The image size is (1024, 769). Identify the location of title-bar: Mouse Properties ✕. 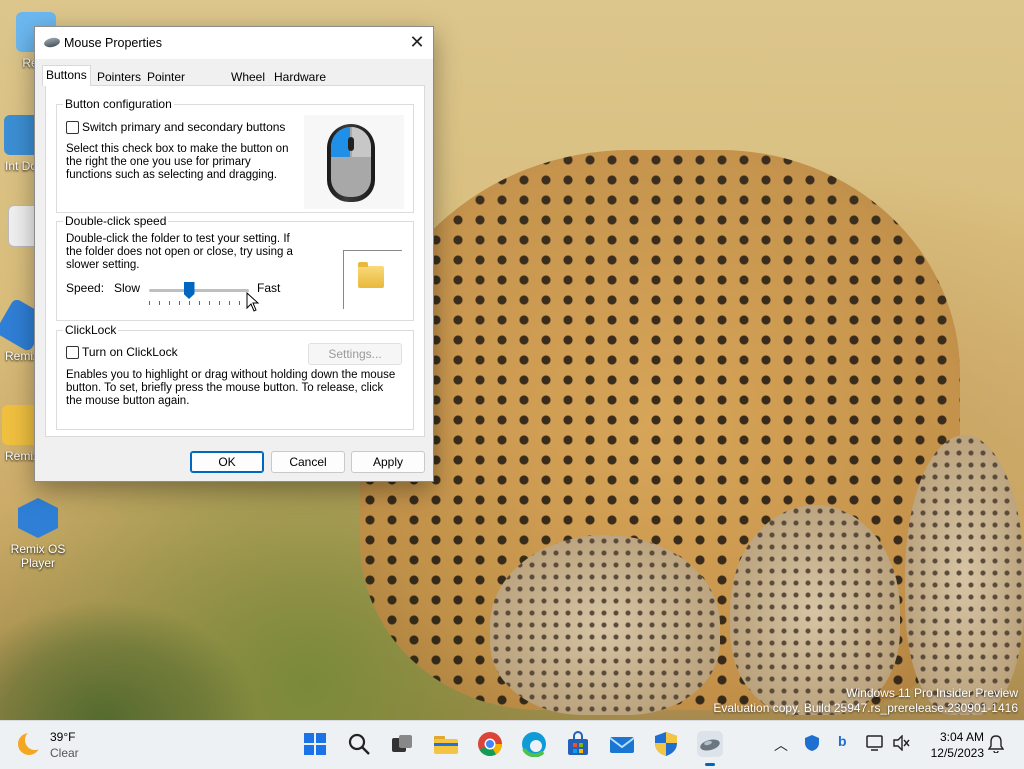
(234, 43).